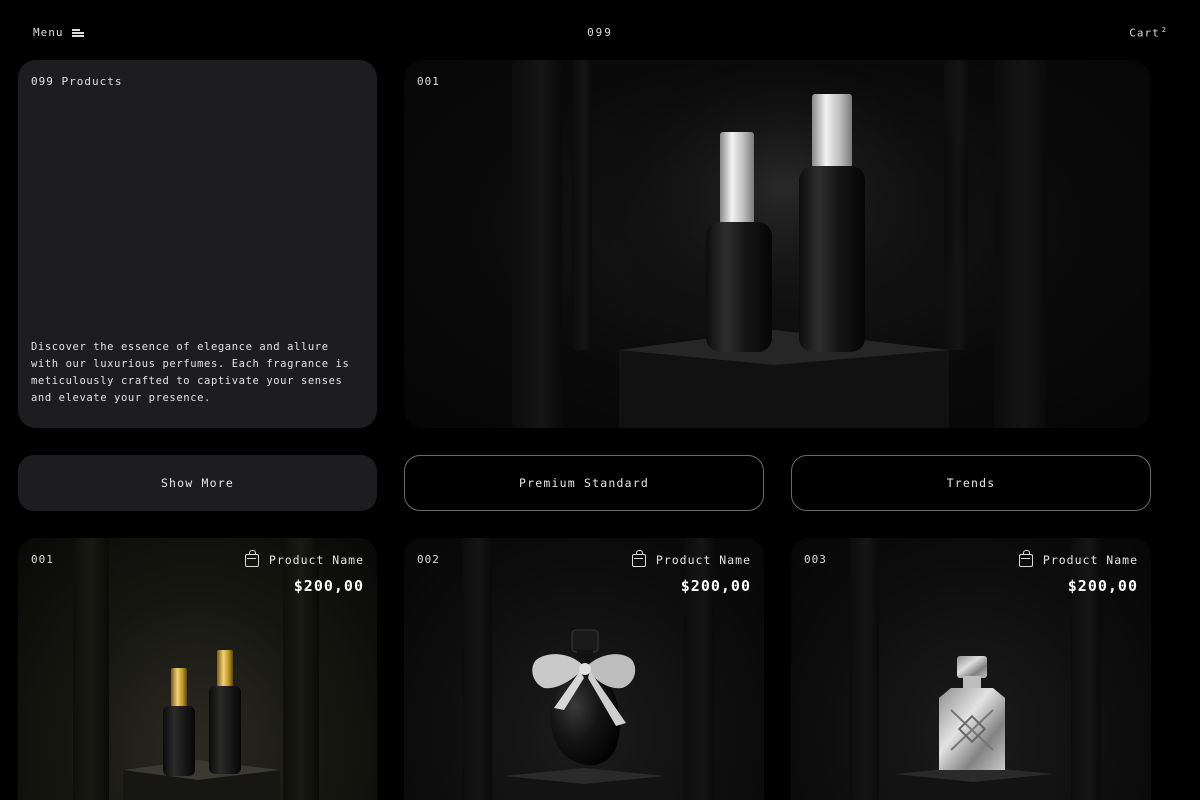 Image resolution: width=1200 pixels, height=800 pixels. What do you see at coordinates (584, 669) in the screenshot?
I see `product-card: 002 Product Name $200,00` at bounding box center [584, 669].